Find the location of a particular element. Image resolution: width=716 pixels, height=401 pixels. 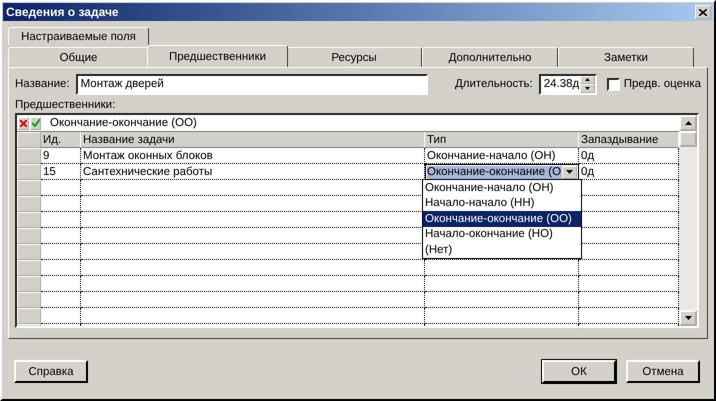

checkbox-label: Предв. оценка is located at coordinates (662, 84).